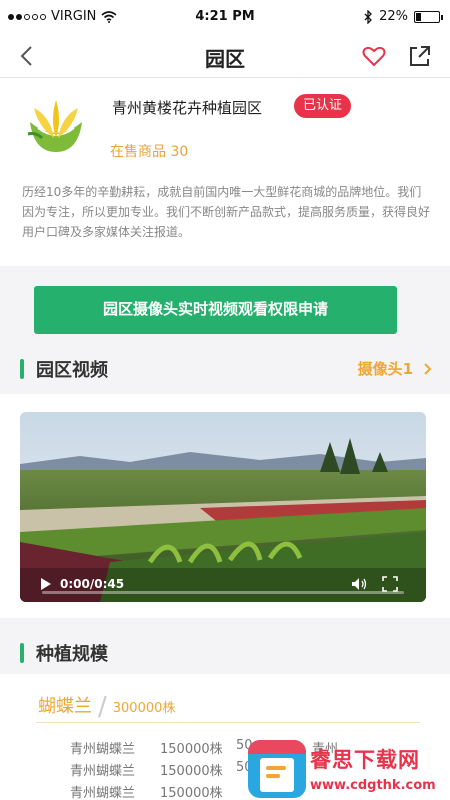 The width and height of the screenshot is (450, 800). What do you see at coordinates (225, 652) in the screenshot?
I see `scale-section-header: 种植规模` at bounding box center [225, 652].